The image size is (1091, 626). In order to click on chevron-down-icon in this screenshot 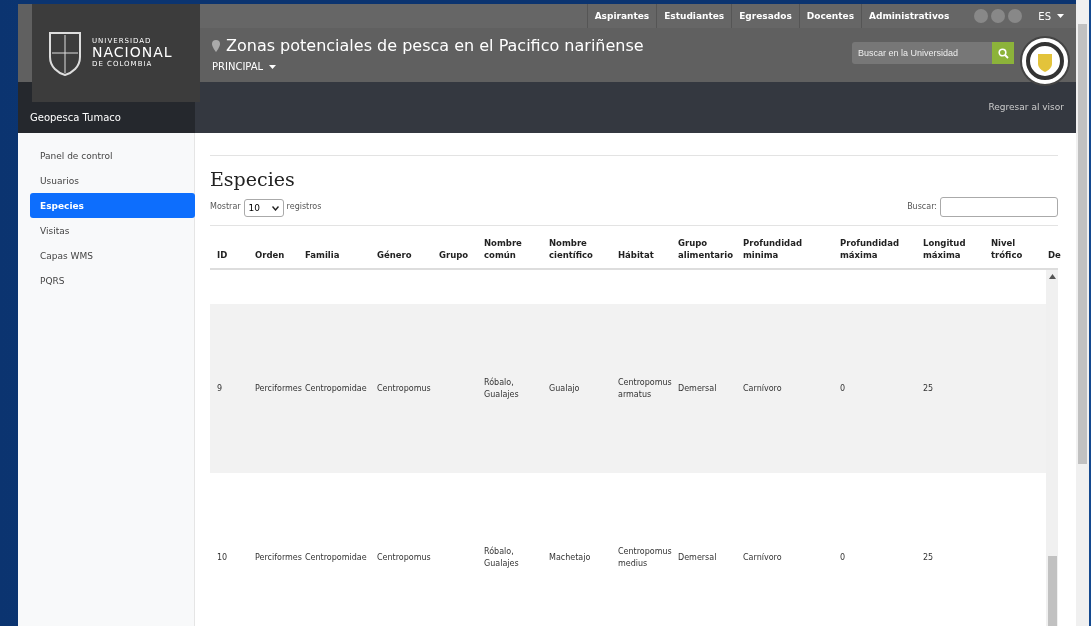, I will do `click(275, 208)`.